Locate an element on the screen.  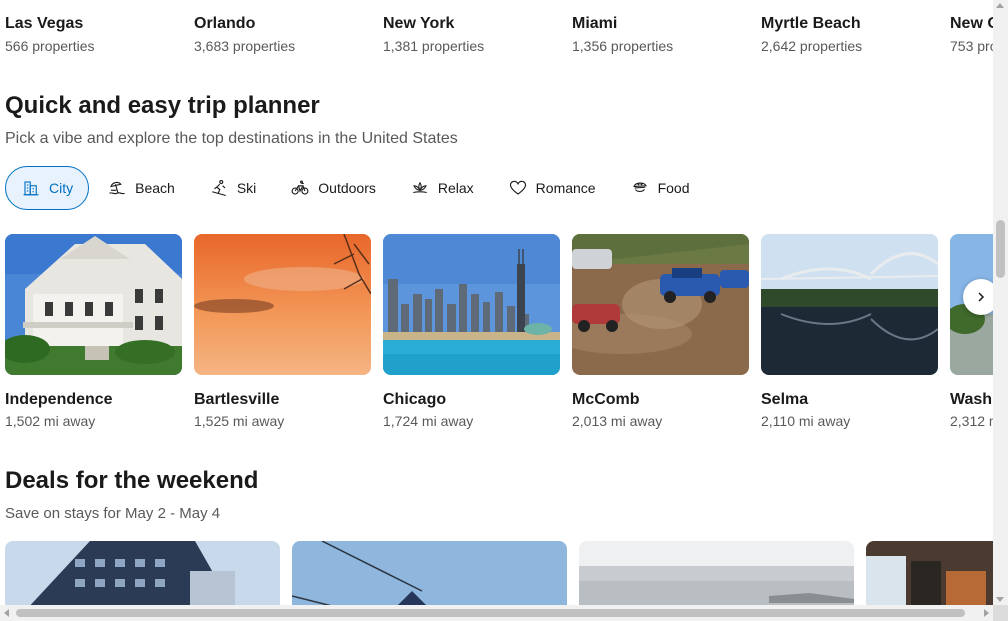
chip-relax: Relax is located at coordinates (442, 188).